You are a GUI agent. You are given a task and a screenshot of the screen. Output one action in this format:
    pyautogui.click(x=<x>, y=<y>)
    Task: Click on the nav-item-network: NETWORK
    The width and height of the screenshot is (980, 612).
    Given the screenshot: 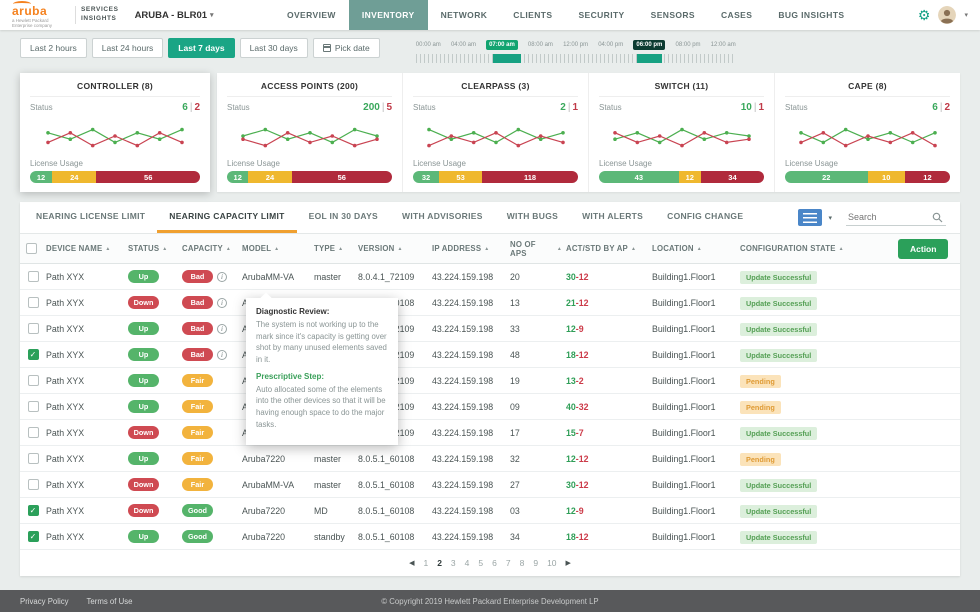 What is the action you would take?
    pyautogui.click(x=464, y=15)
    